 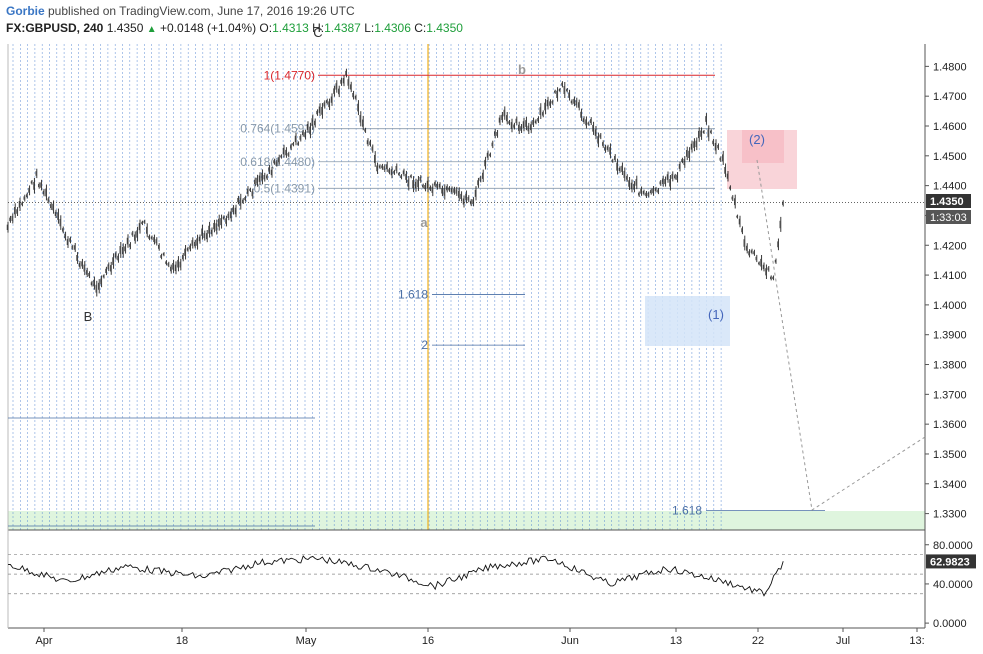 I want to click on wave-label: a, so click(x=424, y=222).